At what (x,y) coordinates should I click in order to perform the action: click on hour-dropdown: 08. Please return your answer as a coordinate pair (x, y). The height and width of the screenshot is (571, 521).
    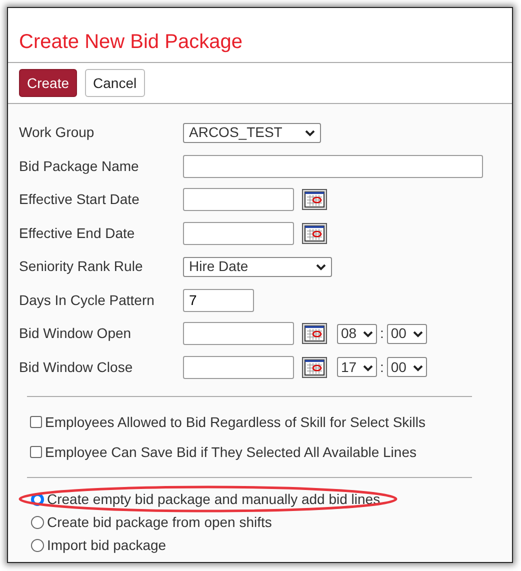
    Looking at the image, I should click on (357, 334).